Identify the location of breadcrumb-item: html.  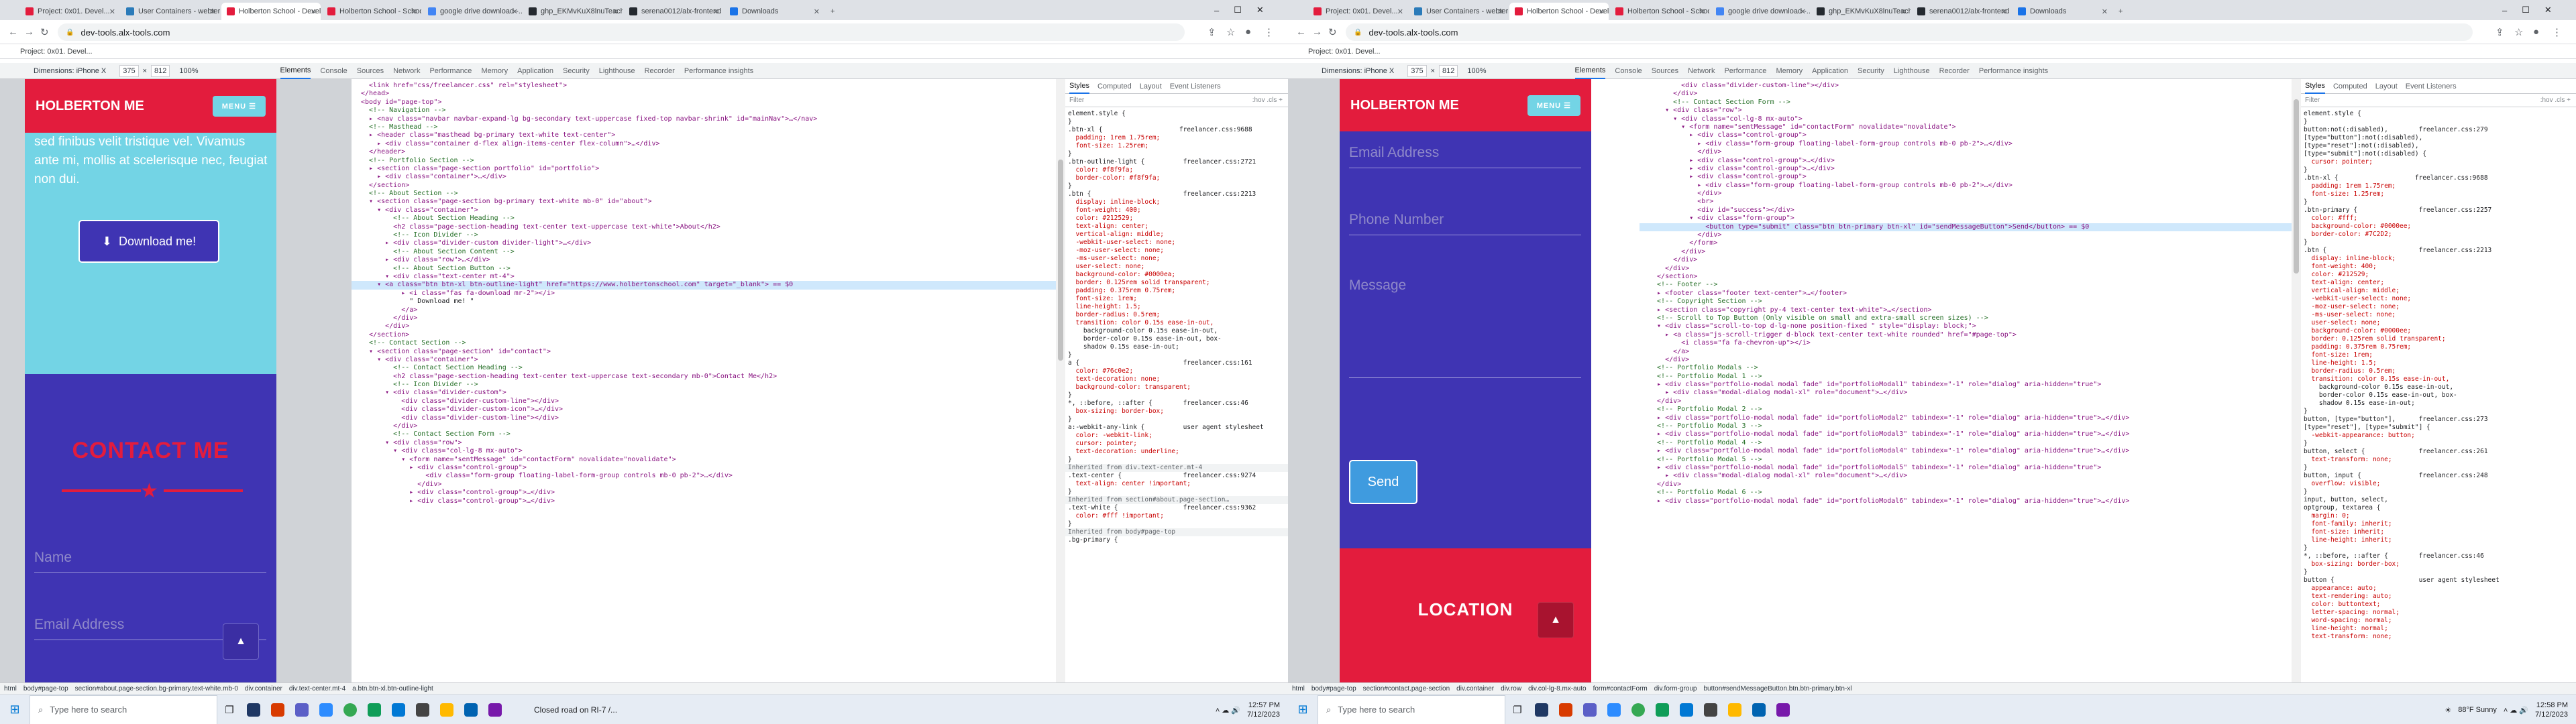
(1298, 688).